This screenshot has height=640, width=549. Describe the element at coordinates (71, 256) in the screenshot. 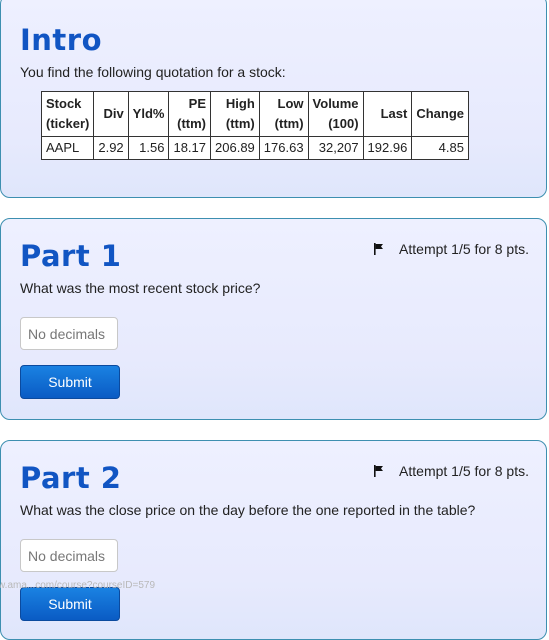

I see `part1-heading: Part 1` at that location.